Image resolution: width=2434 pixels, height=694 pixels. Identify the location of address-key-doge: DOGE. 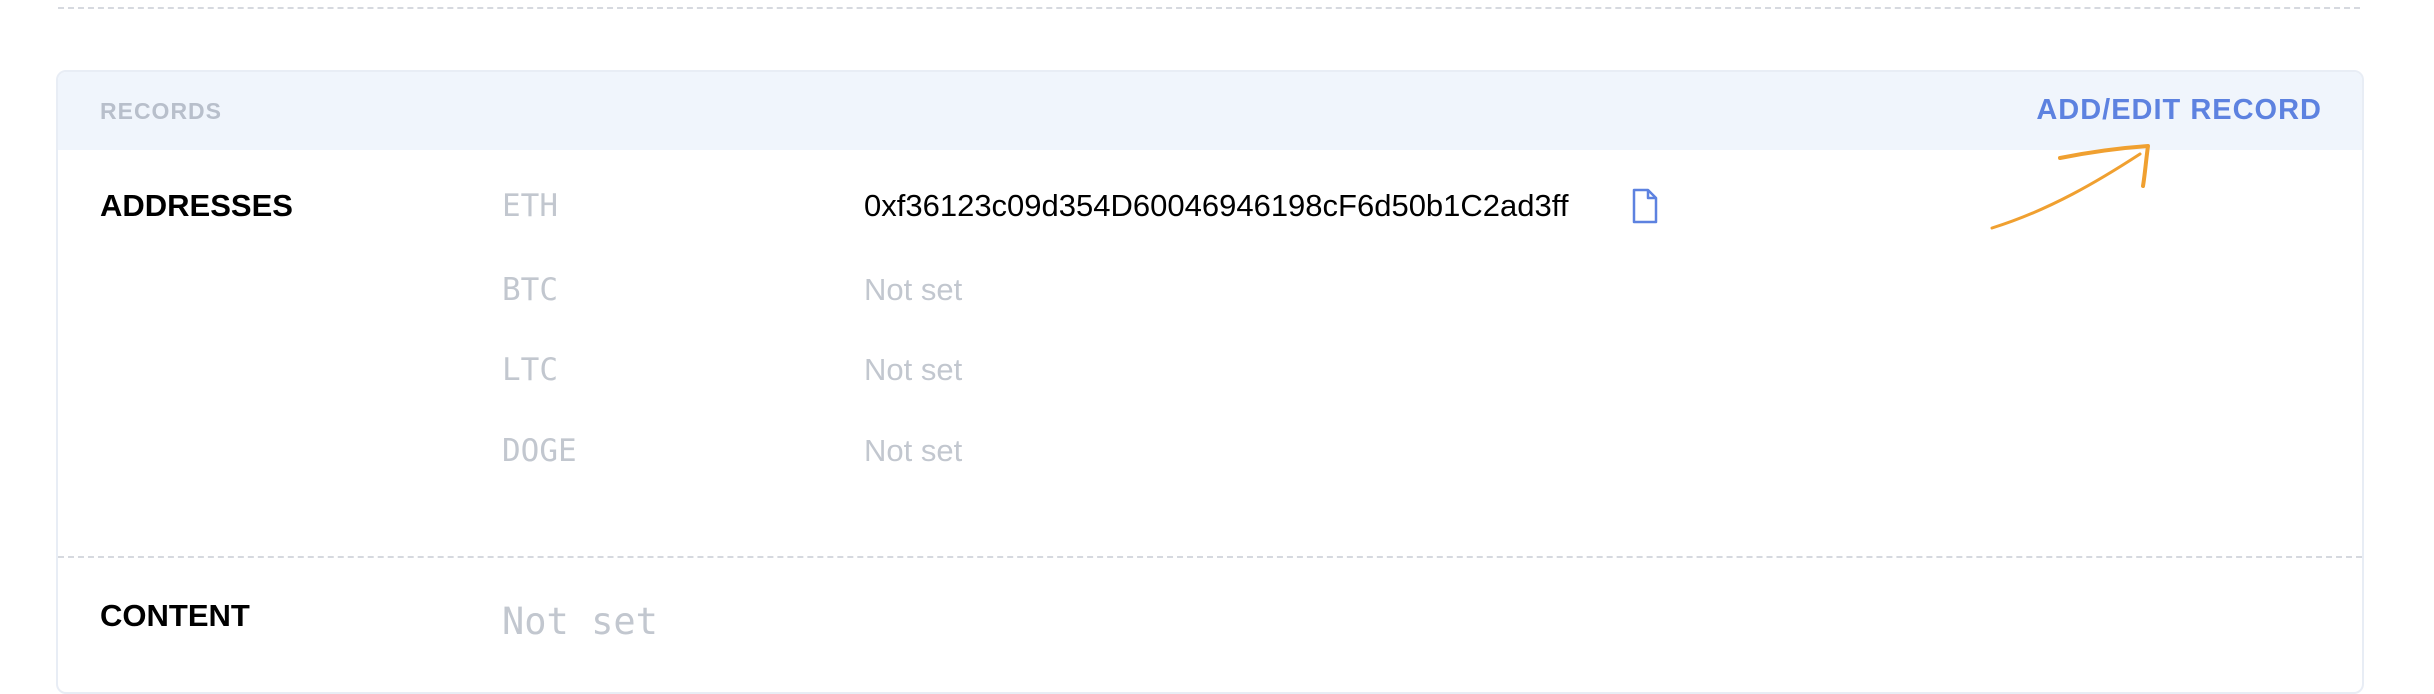
(539, 451).